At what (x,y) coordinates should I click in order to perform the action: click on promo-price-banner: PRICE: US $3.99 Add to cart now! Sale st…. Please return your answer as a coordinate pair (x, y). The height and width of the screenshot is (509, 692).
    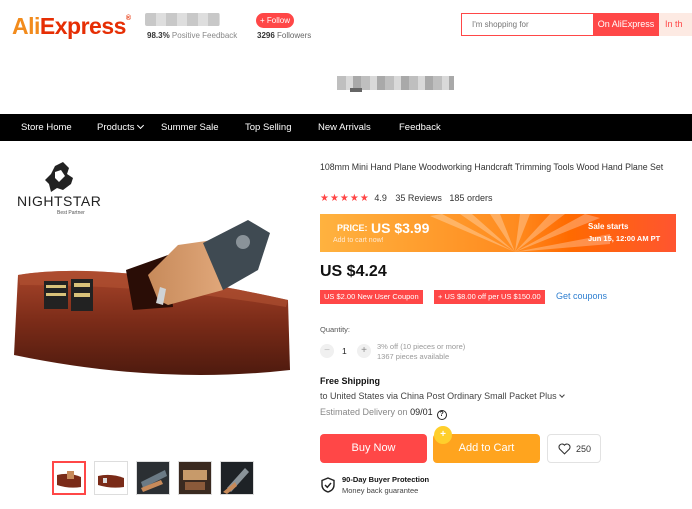
    Looking at the image, I should click on (498, 233).